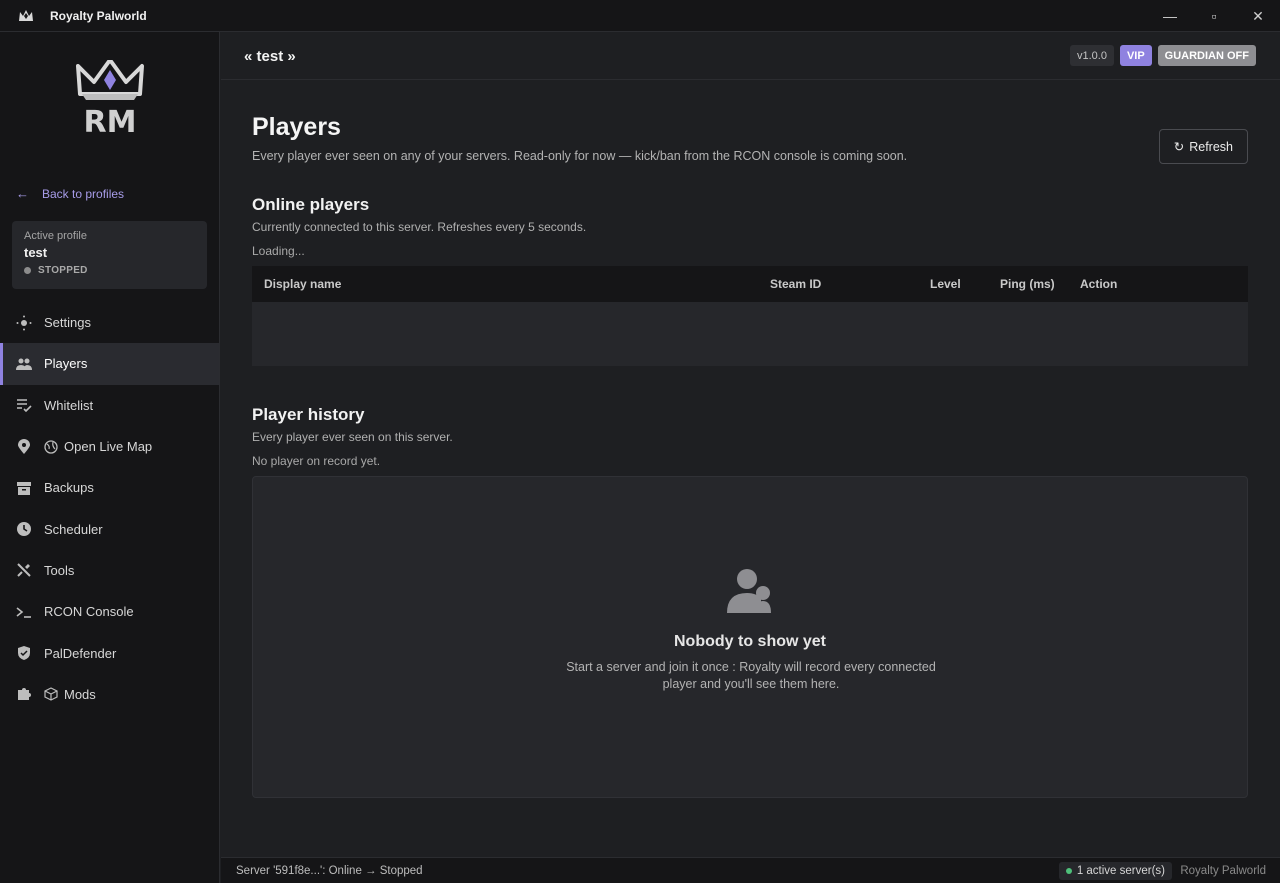 The width and height of the screenshot is (1280, 883). I want to click on sidebar-item-rcon-console: RCON Console, so click(109, 611).